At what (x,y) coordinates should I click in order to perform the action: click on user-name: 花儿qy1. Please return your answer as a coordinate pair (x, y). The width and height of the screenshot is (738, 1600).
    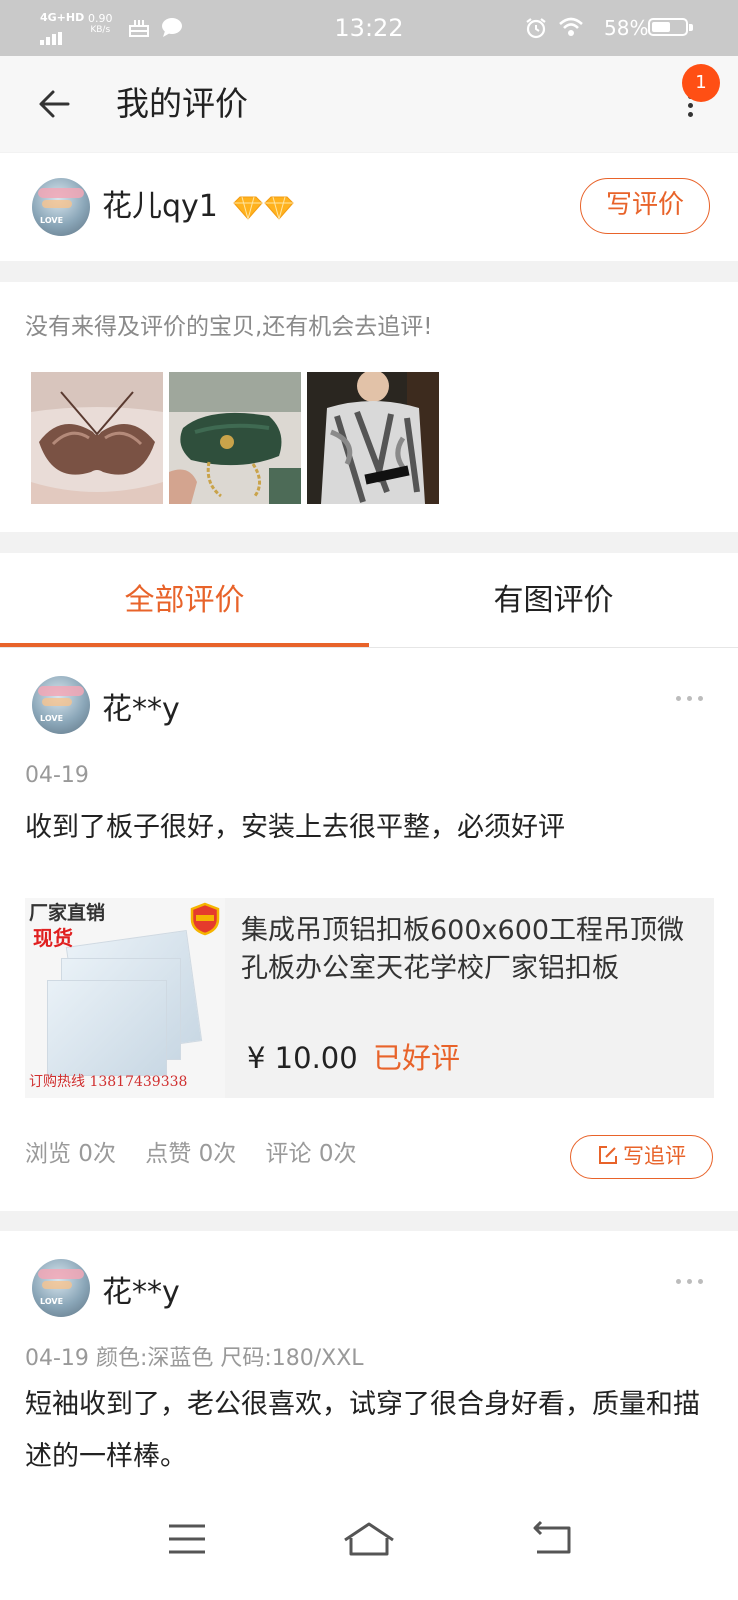
    Looking at the image, I should click on (160, 206).